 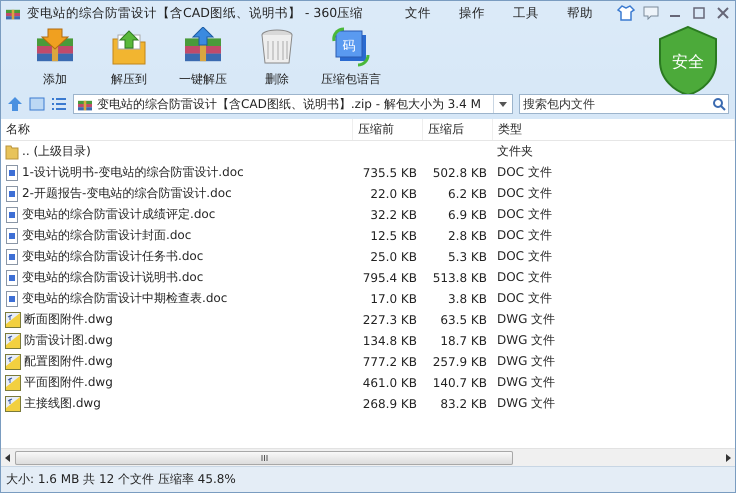 I want to click on scroll-right-icon, so click(x=728, y=457).